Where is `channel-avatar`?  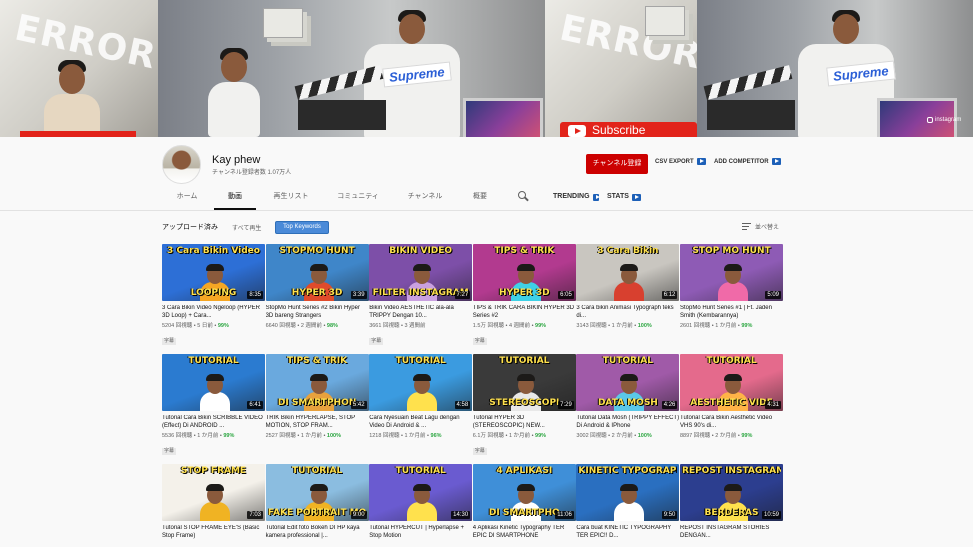
channel-avatar is located at coordinates (181, 164).